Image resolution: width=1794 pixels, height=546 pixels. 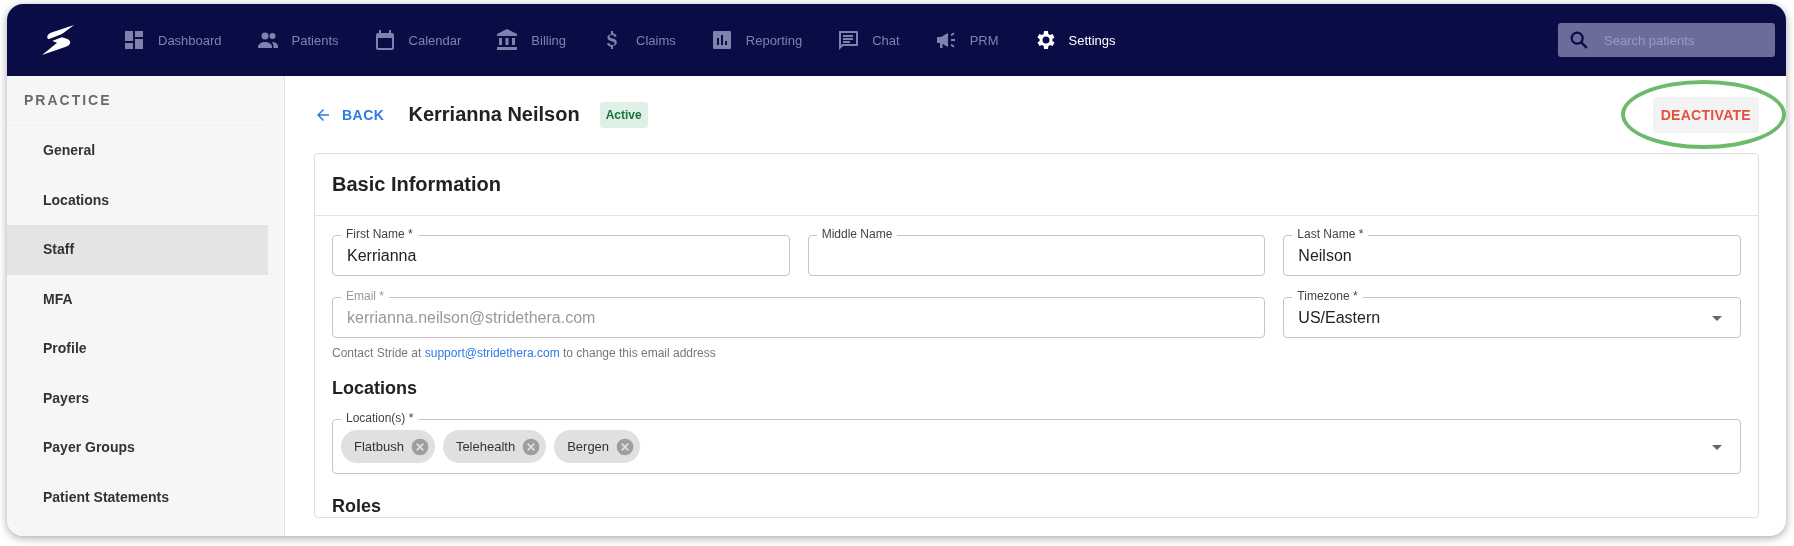 I want to click on sidebar-item: MFA, so click(x=137, y=299).